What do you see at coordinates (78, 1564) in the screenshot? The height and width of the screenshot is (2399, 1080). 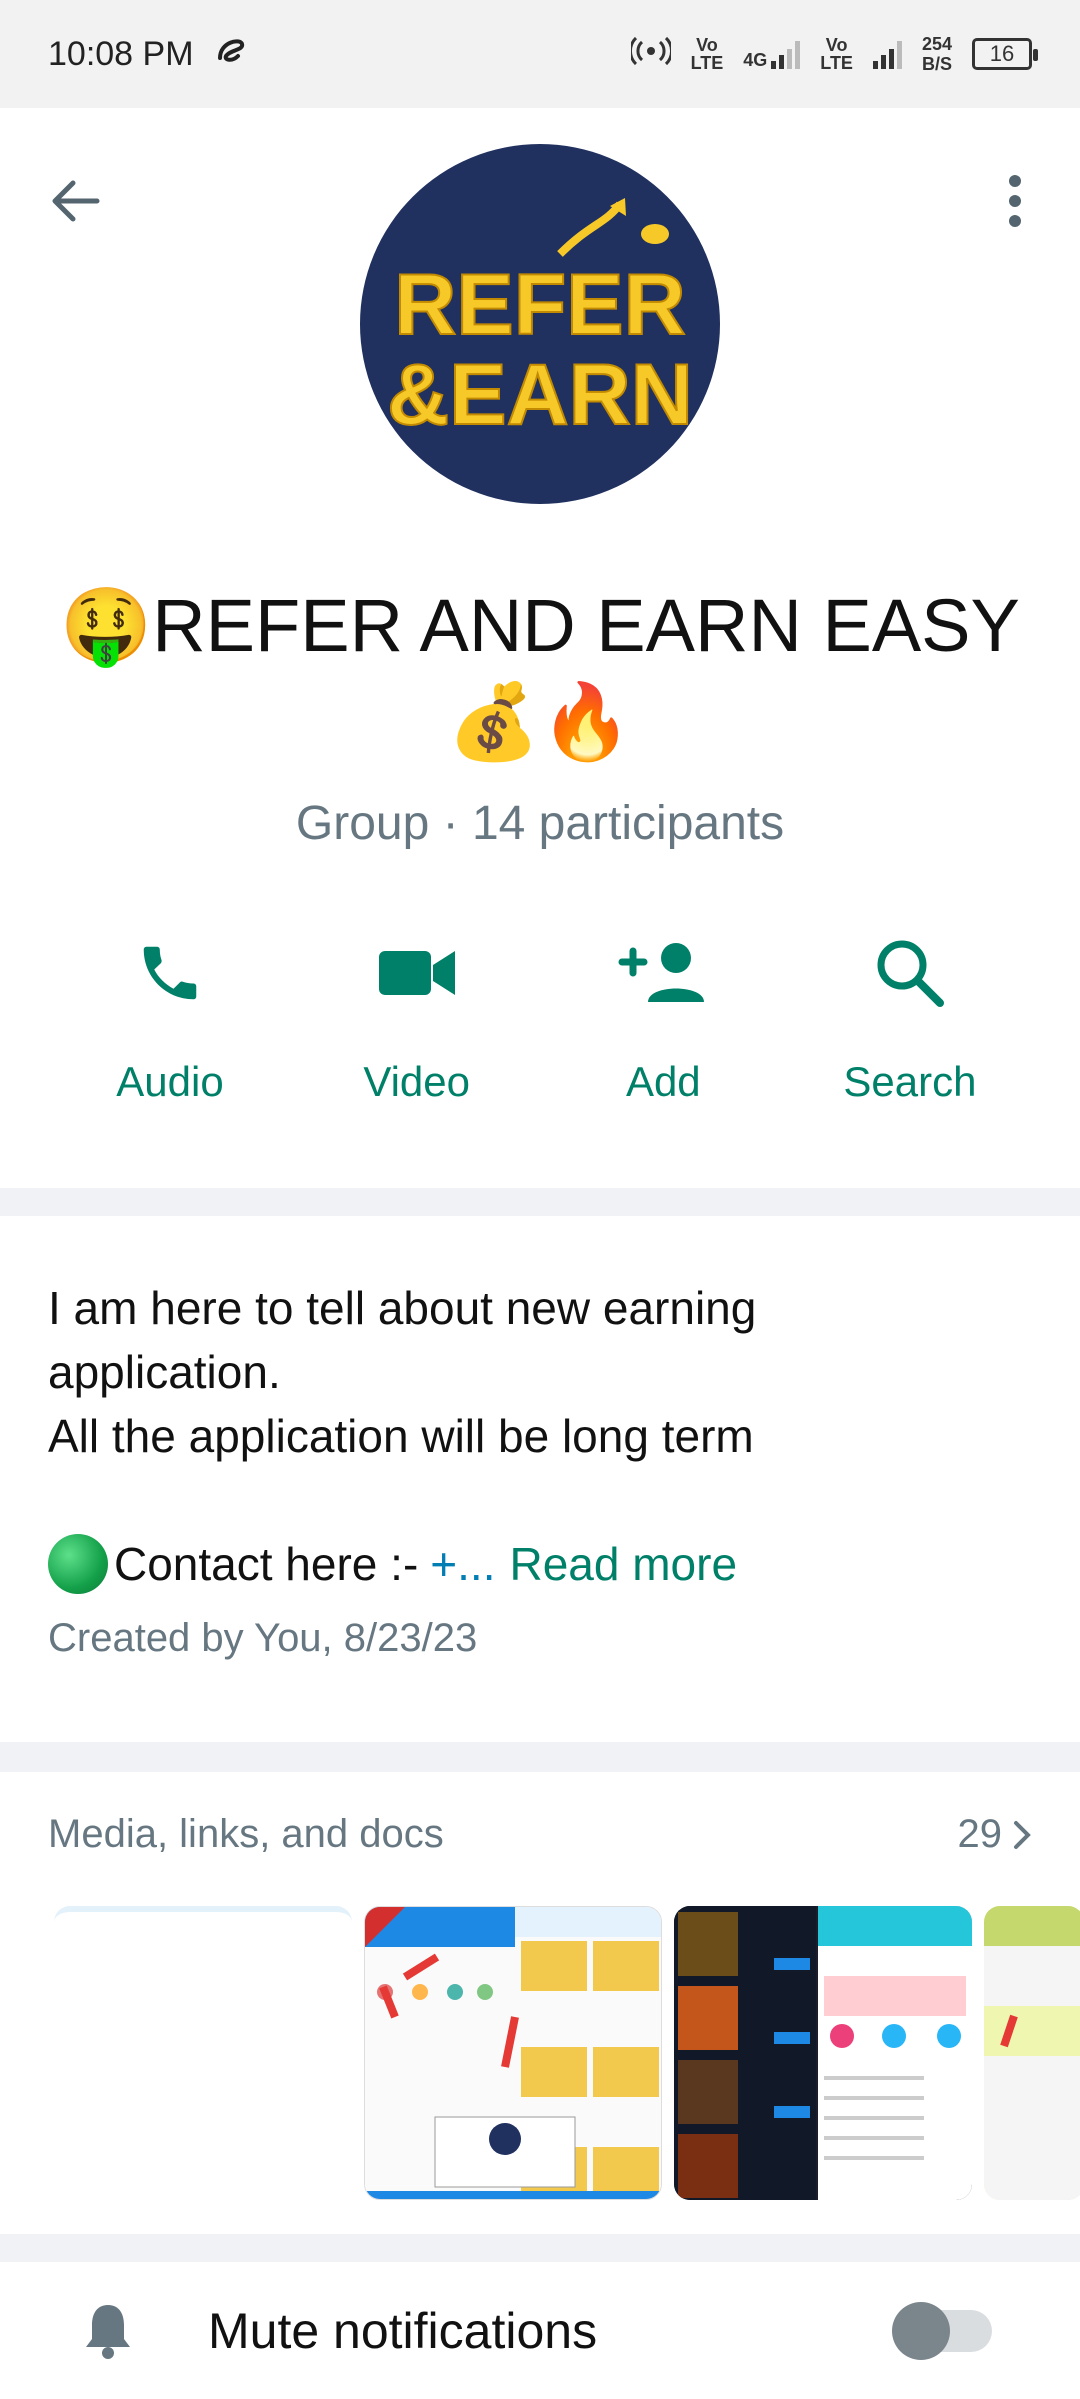 I see `green-circle-icon` at bounding box center [78, 1564].